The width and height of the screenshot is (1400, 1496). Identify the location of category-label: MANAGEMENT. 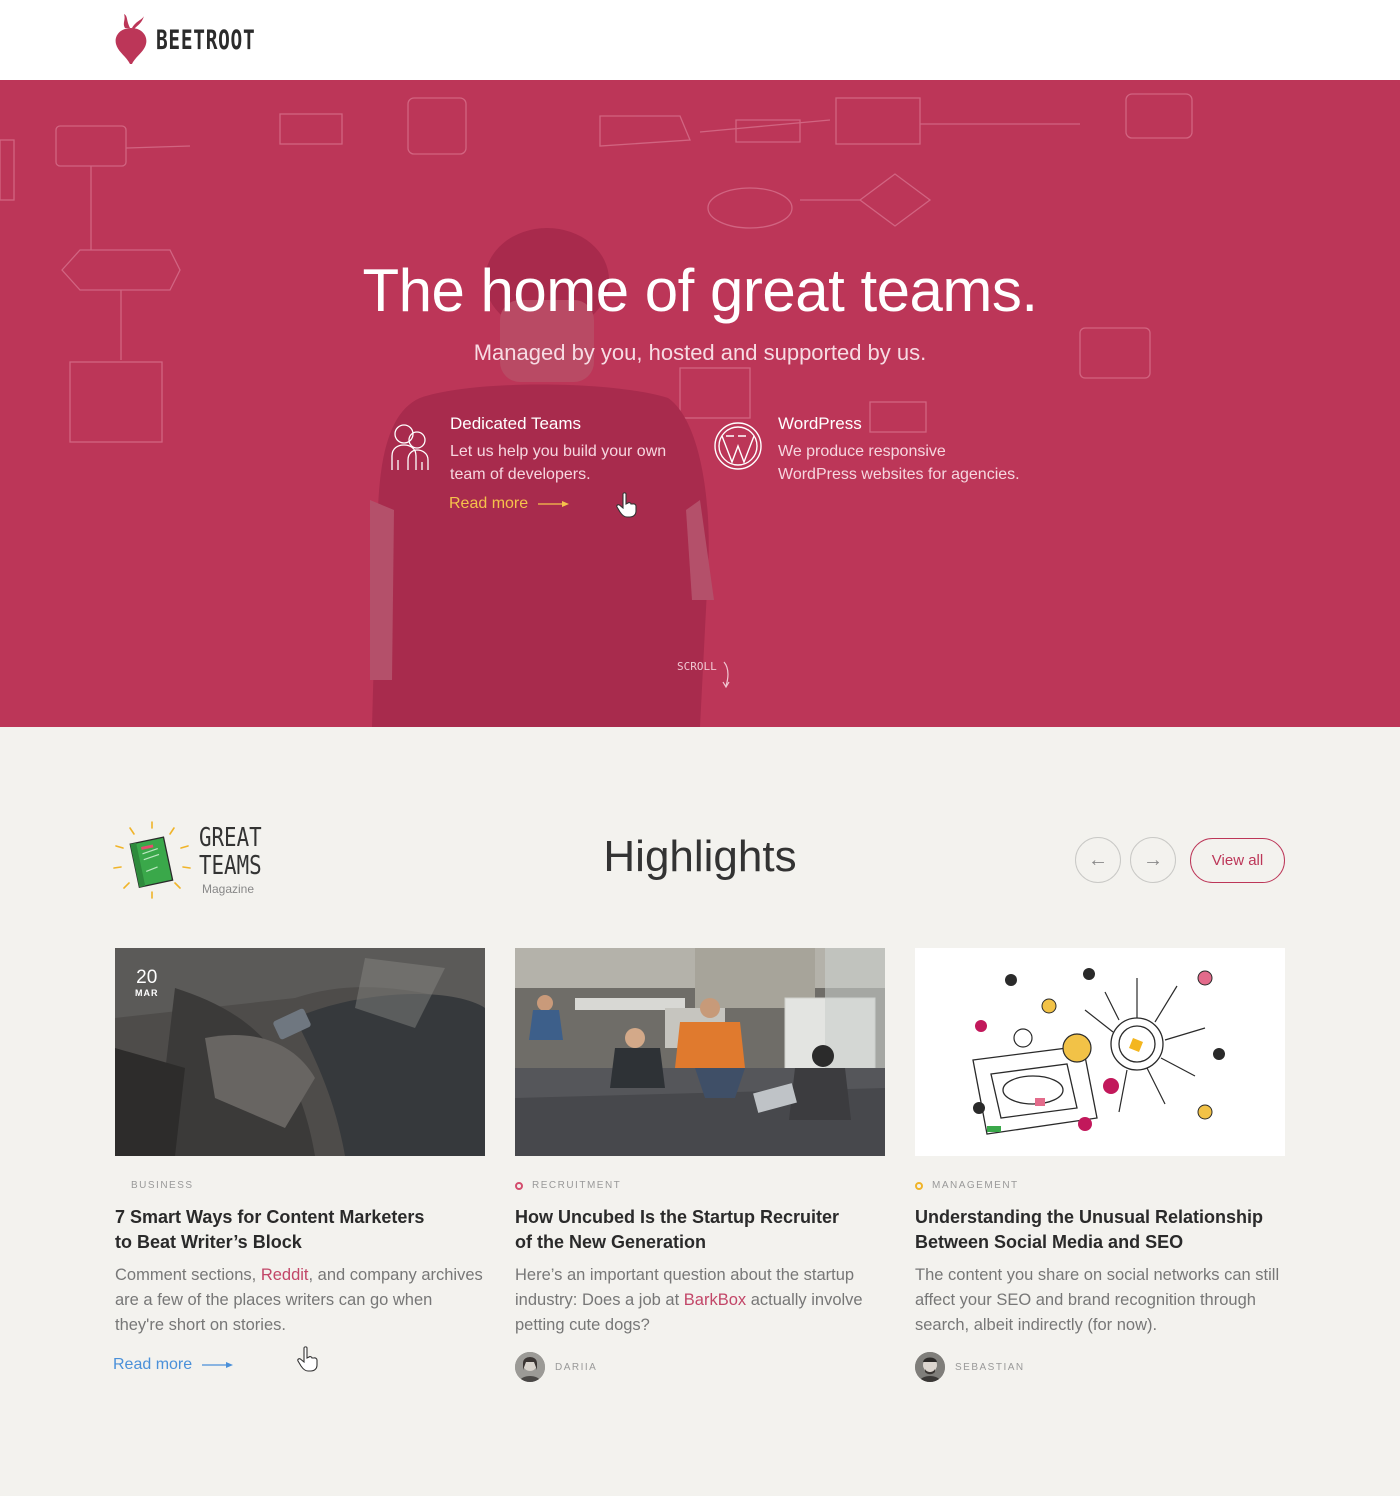
(975, 1185).